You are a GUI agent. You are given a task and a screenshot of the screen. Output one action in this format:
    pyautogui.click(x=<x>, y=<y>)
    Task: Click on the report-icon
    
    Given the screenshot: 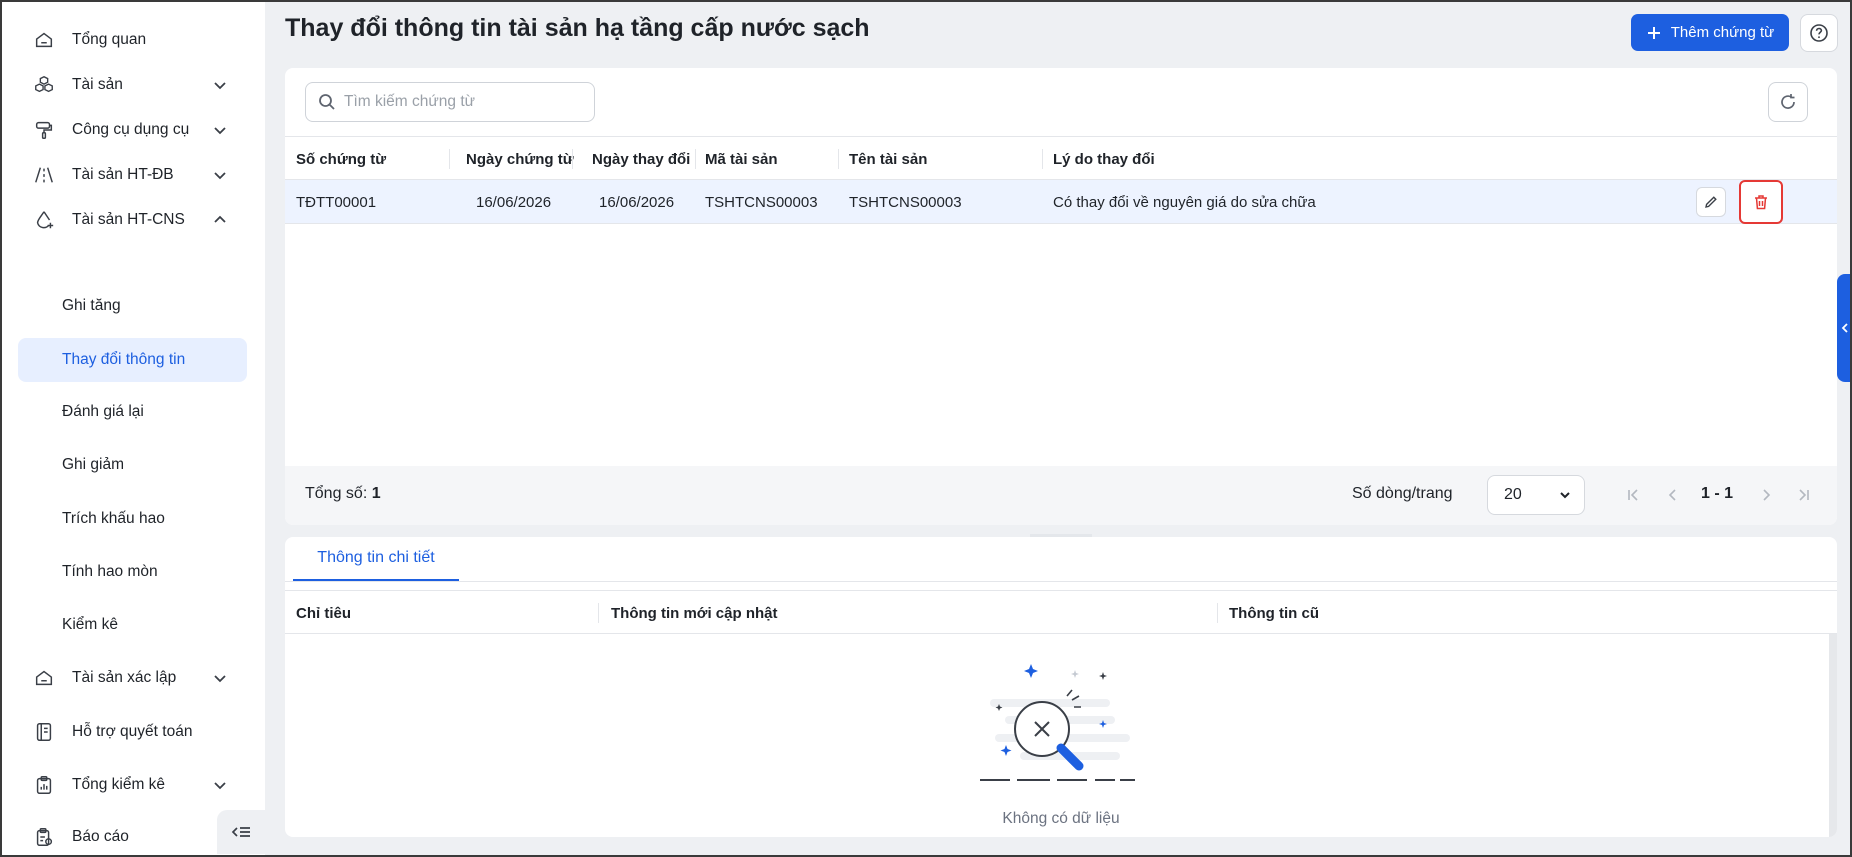 What is the action you would take?
    pyautogui.click(x=44, y=837)
    